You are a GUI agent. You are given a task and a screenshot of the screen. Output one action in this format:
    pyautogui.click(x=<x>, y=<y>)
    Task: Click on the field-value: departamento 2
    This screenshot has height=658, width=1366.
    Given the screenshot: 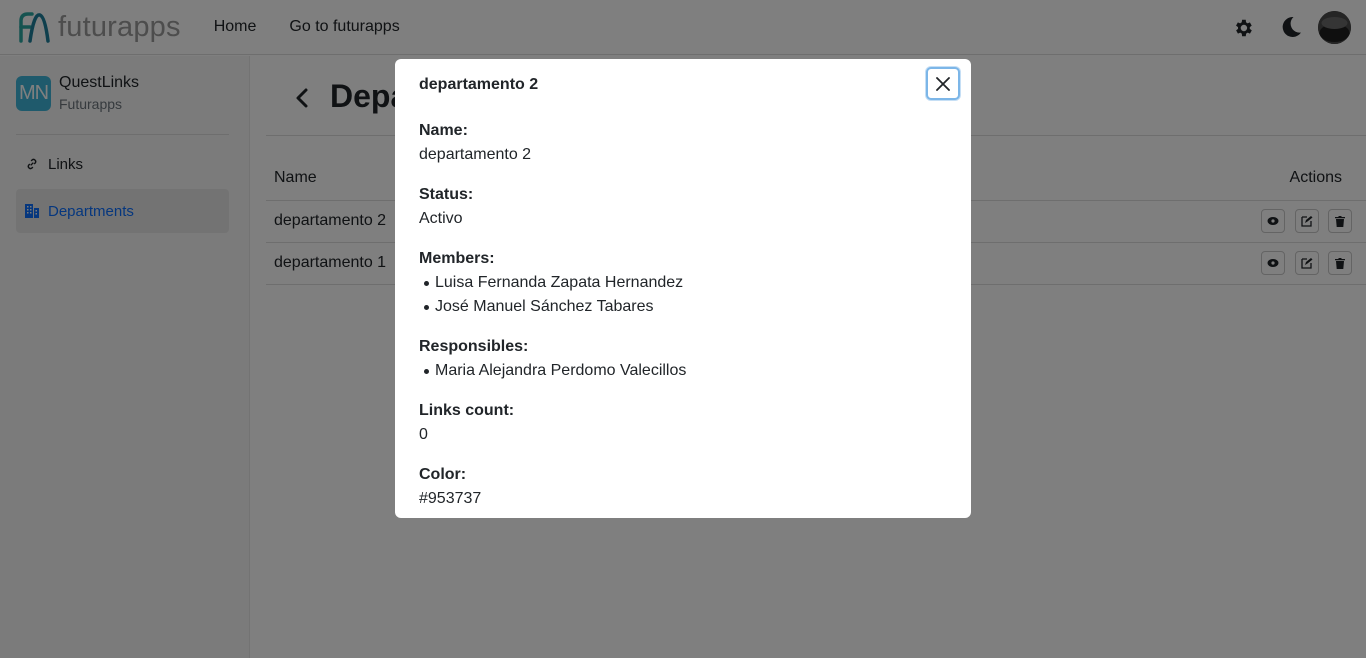 What is the action you would take?
    pyautogui.click(x=475, y=154)
    